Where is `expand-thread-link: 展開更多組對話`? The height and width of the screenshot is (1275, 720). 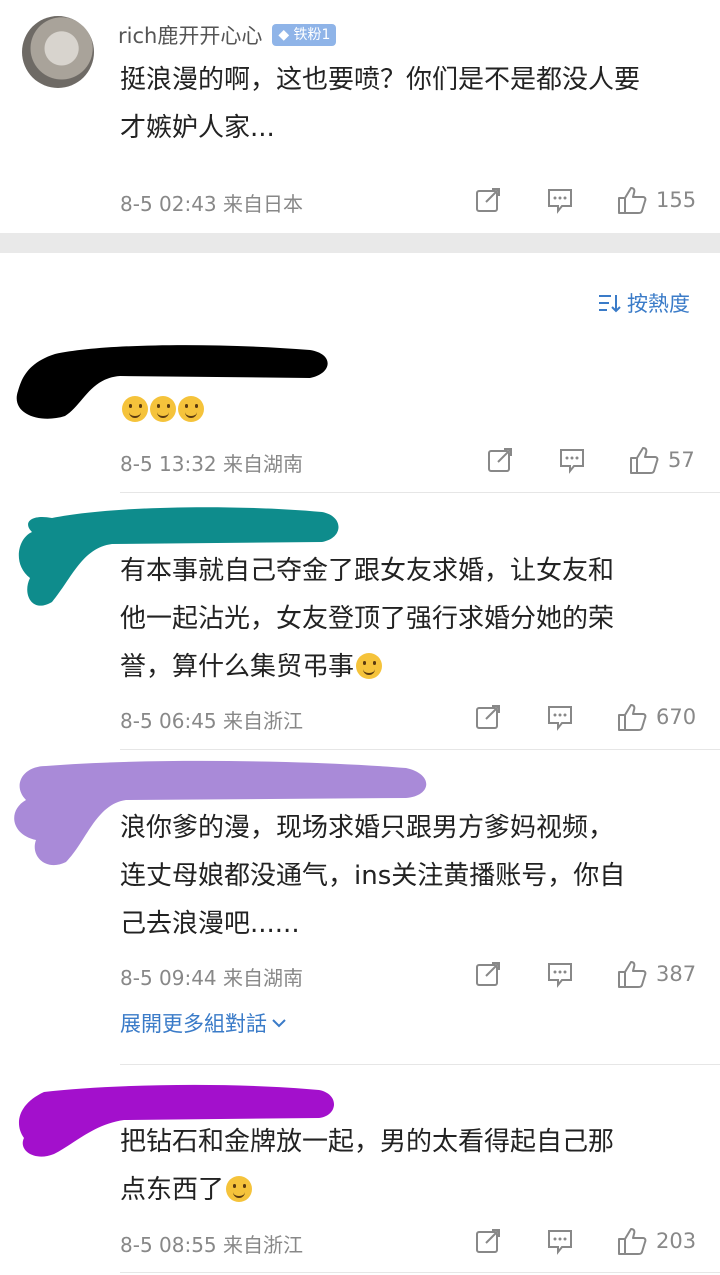
expand-thread-link: 展開更多組對話 is located at coordinates (203, 1023).